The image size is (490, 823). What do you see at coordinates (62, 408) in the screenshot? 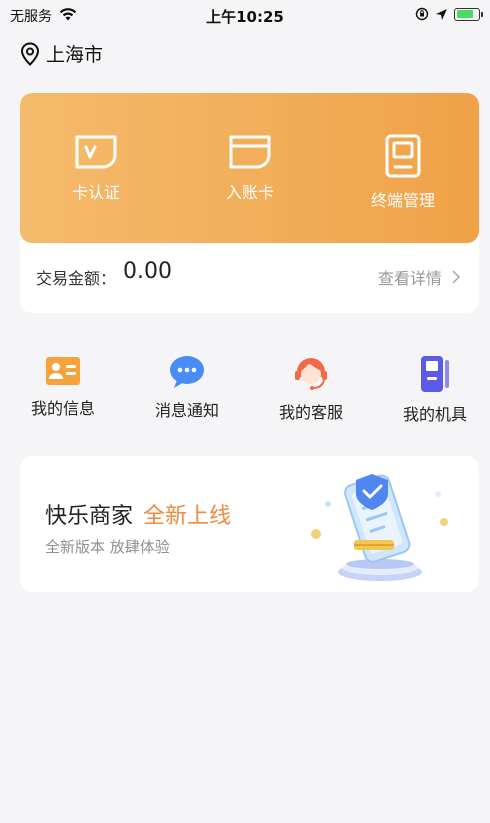
I see `my-info-label: 我的信息` at bounding box center [62, 408].